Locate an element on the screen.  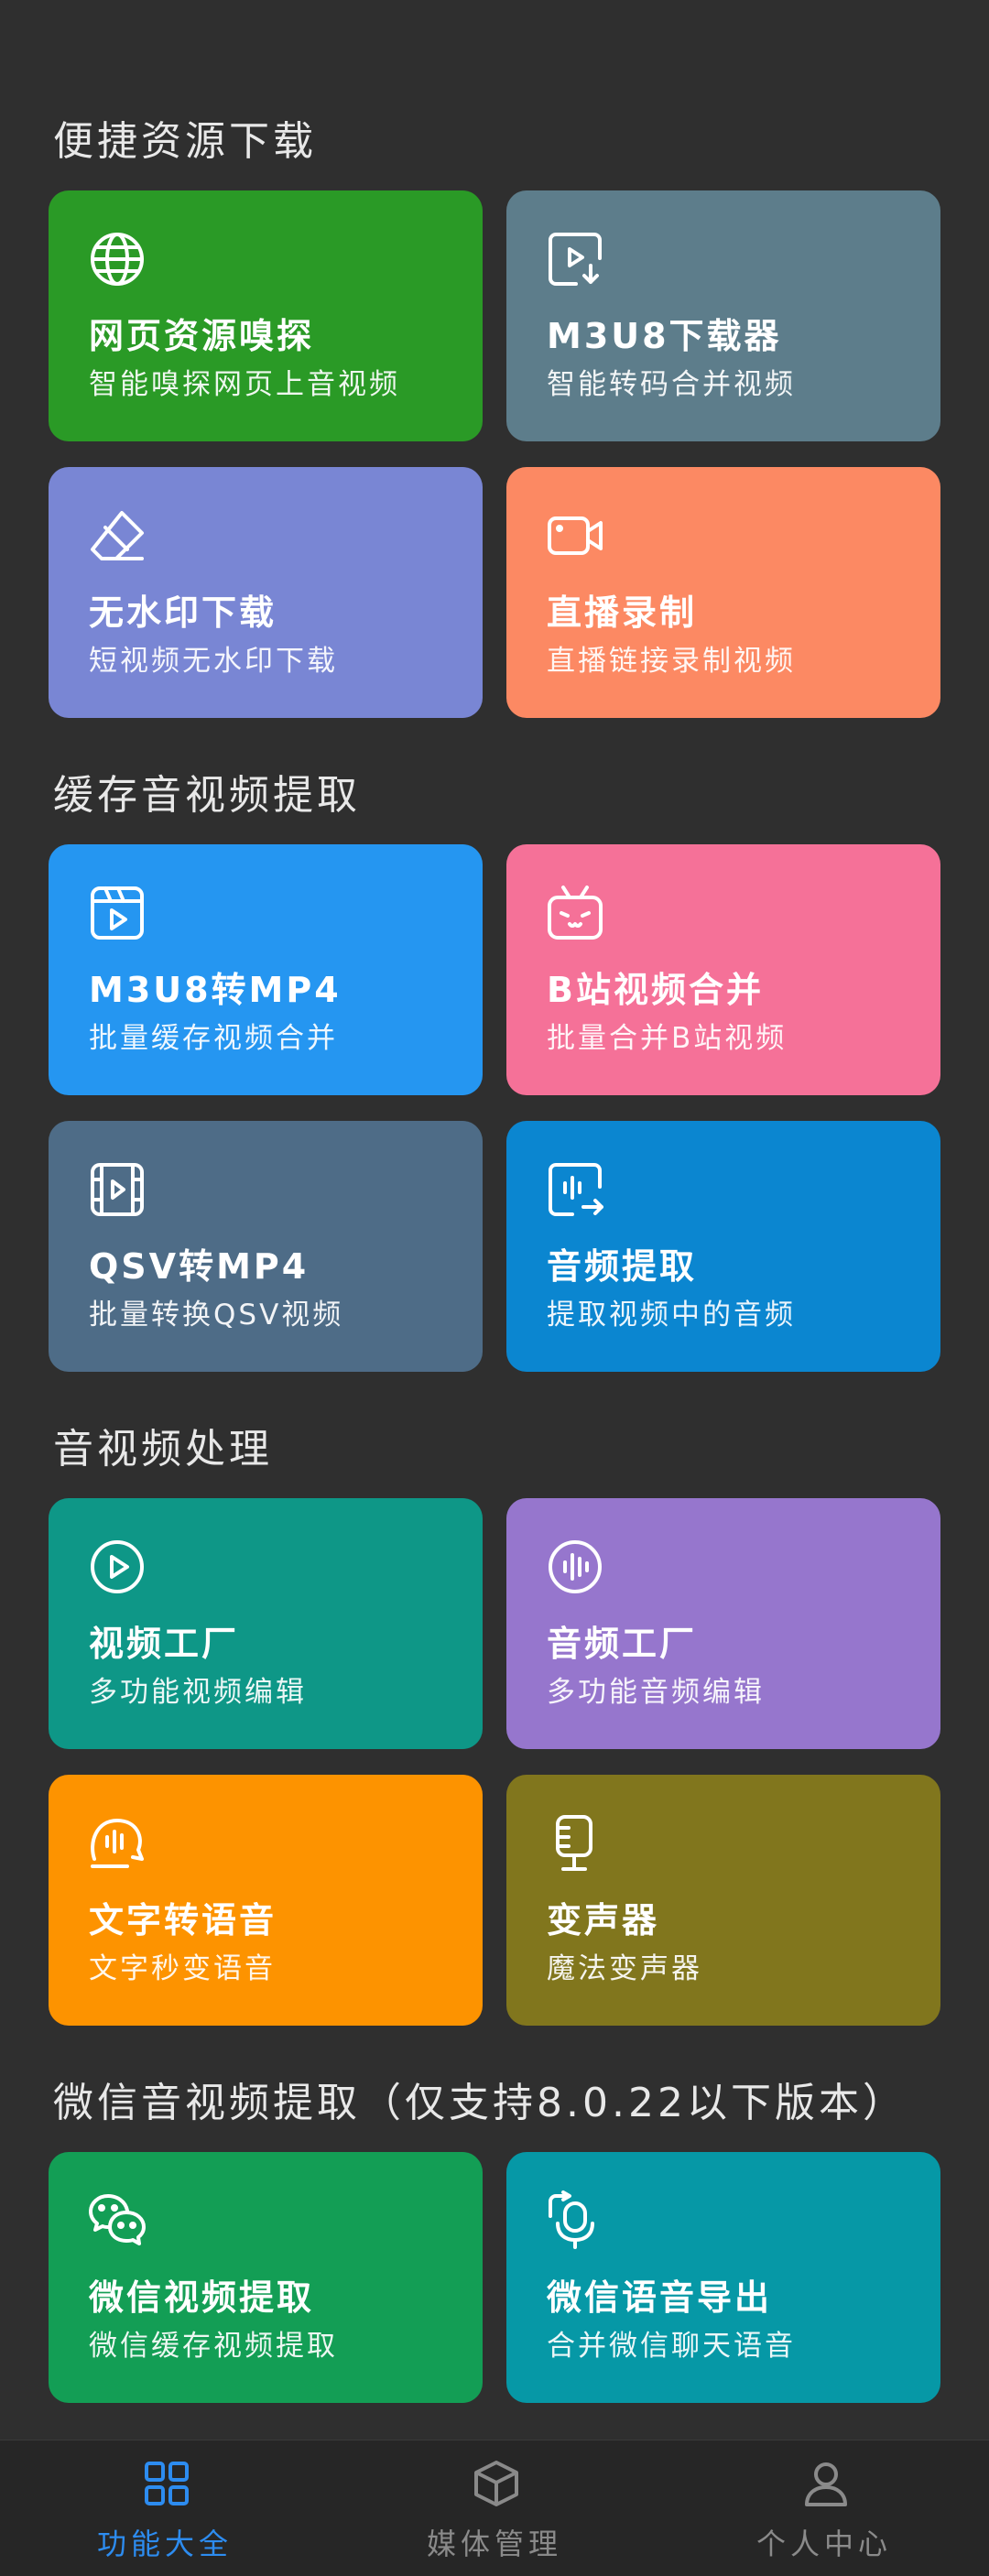
card-m3u8-downloader: M3U8下载器 智能转码合并视频 is located at coordinates (723, 315).